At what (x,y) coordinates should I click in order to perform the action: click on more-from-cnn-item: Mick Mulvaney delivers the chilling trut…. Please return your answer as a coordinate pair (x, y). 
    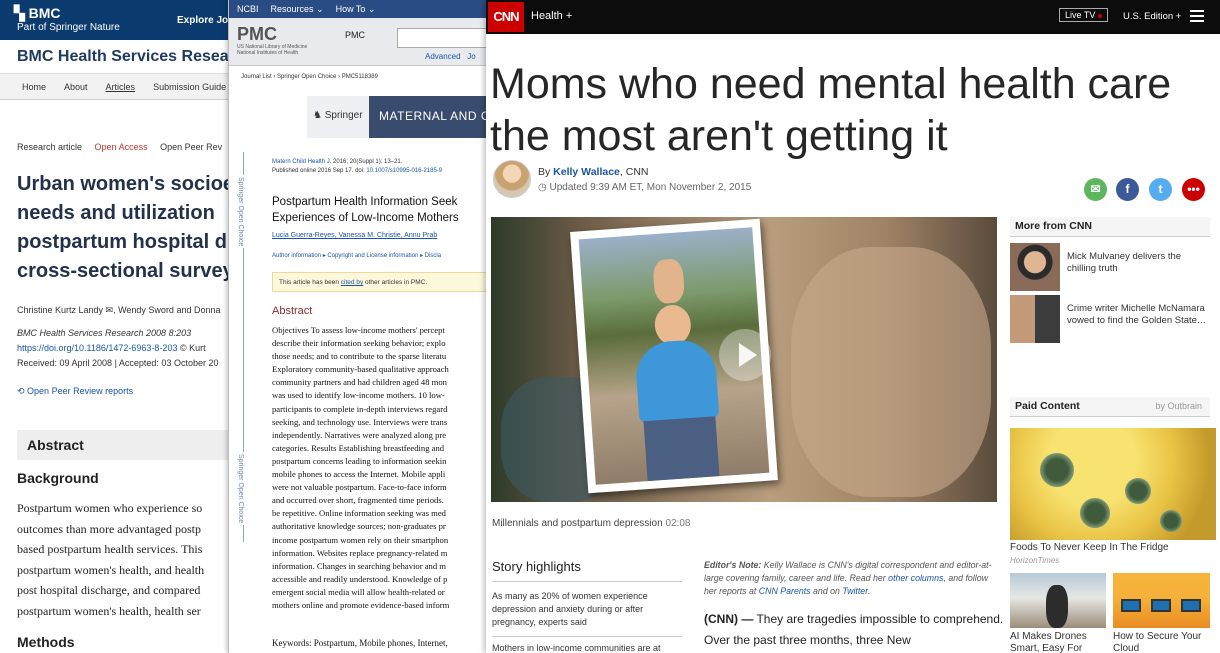
    Looking at the image, I should click on (1110, 267).